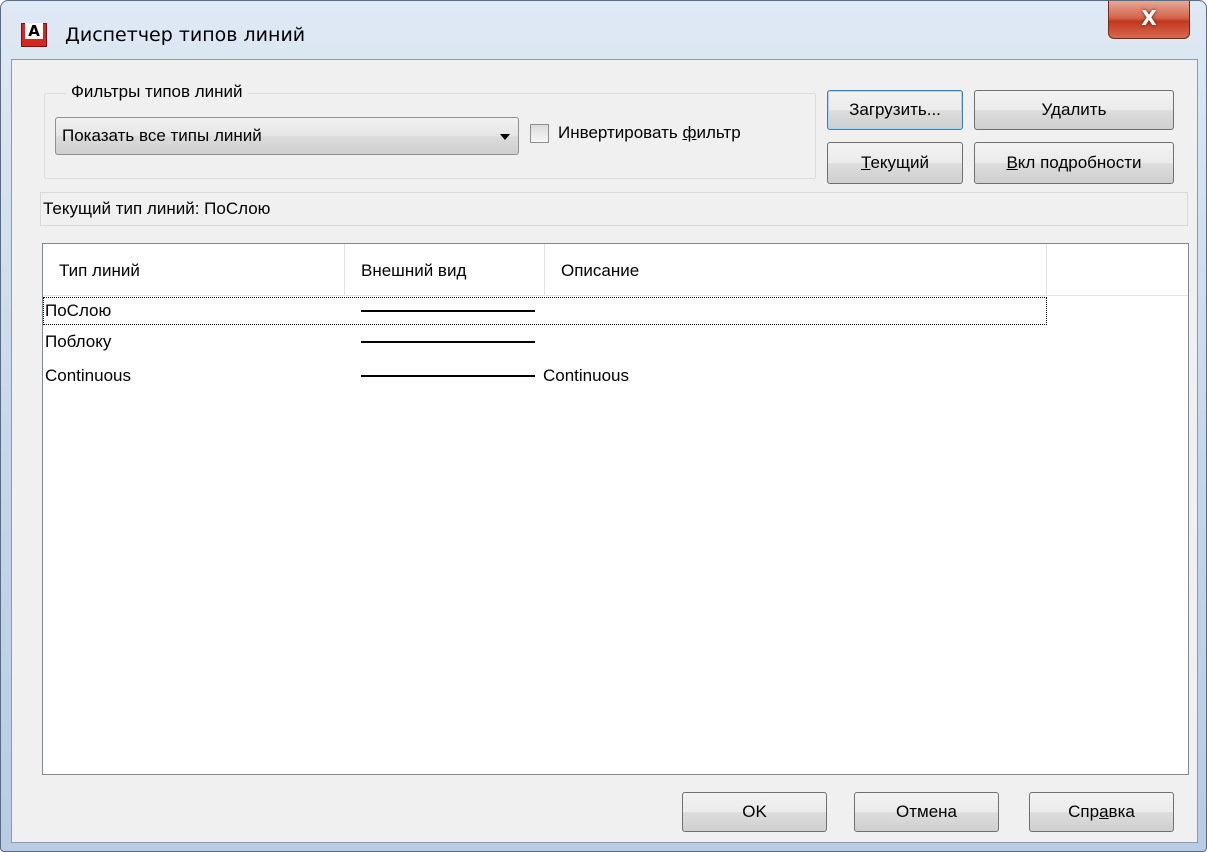  Describe the element at coordinates (1149, 20) in the screenshot. I see `close-icon: X` at that location.